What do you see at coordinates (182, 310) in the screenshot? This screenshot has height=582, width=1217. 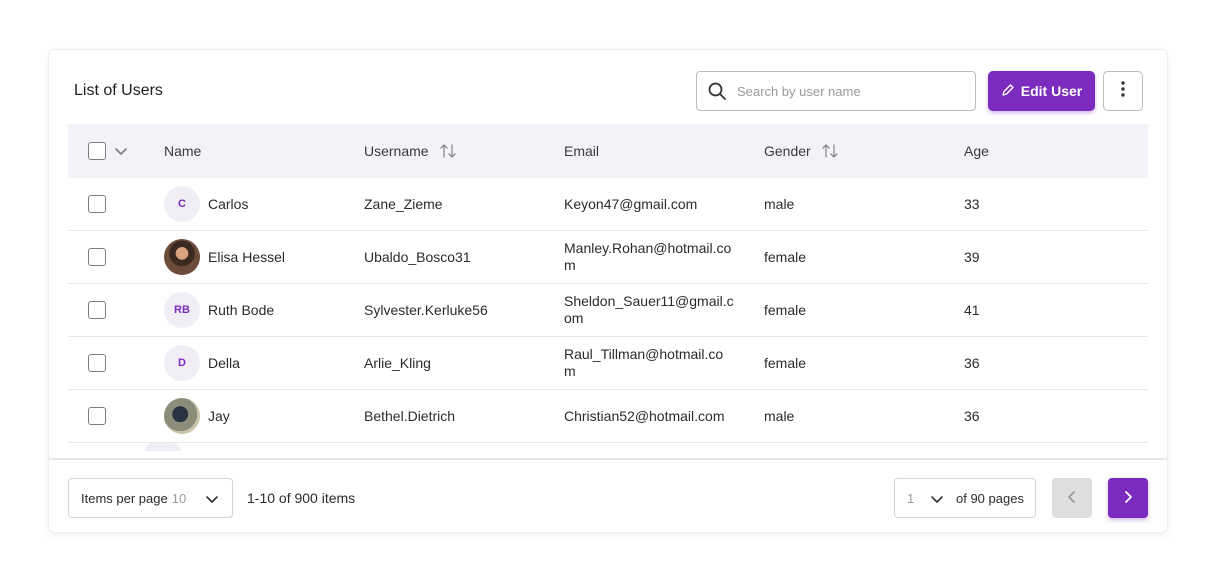 I see `avatar: RB` at bounding box center [182, 310].